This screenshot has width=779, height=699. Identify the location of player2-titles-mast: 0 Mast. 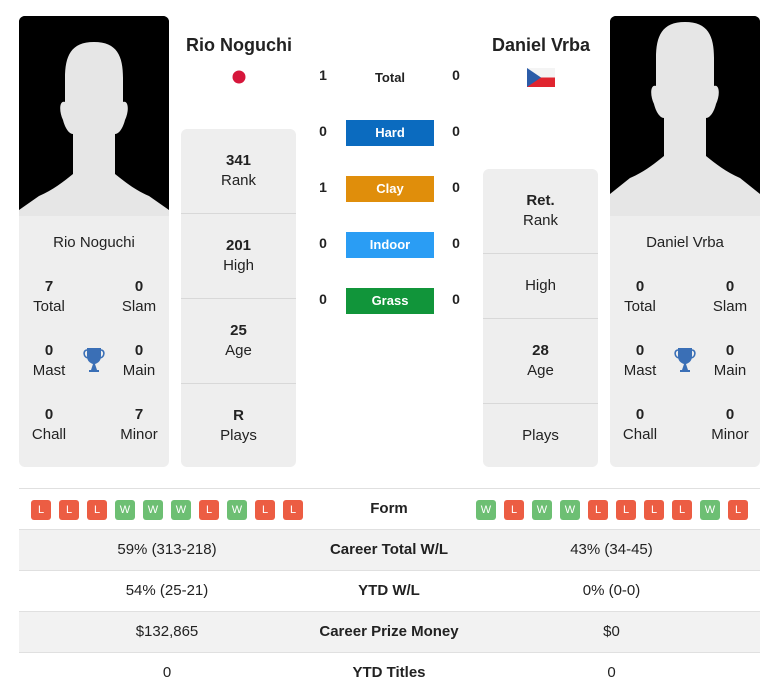
(640, 360).